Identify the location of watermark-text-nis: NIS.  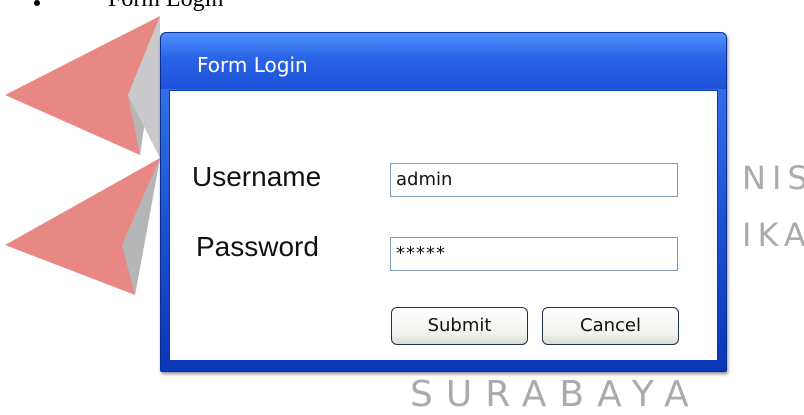
(773, 178).